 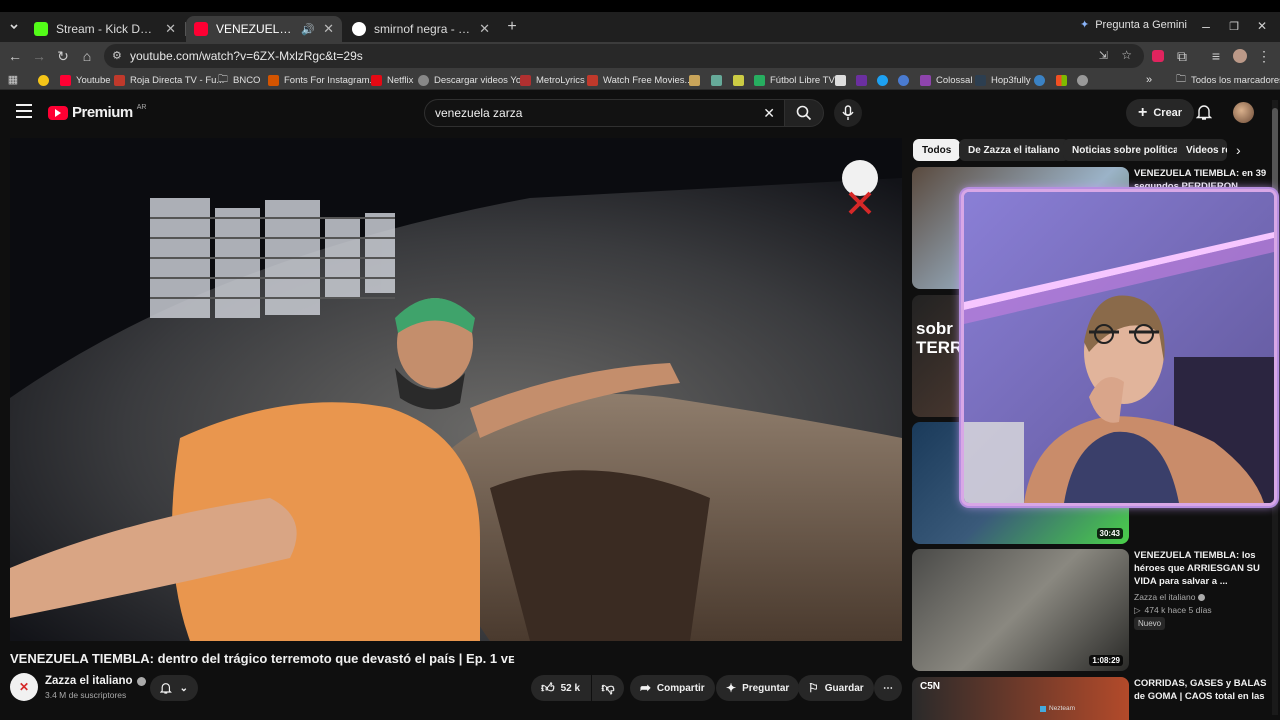 I want to click on bookmark-item: Colossal, so click(x=946, y=80).